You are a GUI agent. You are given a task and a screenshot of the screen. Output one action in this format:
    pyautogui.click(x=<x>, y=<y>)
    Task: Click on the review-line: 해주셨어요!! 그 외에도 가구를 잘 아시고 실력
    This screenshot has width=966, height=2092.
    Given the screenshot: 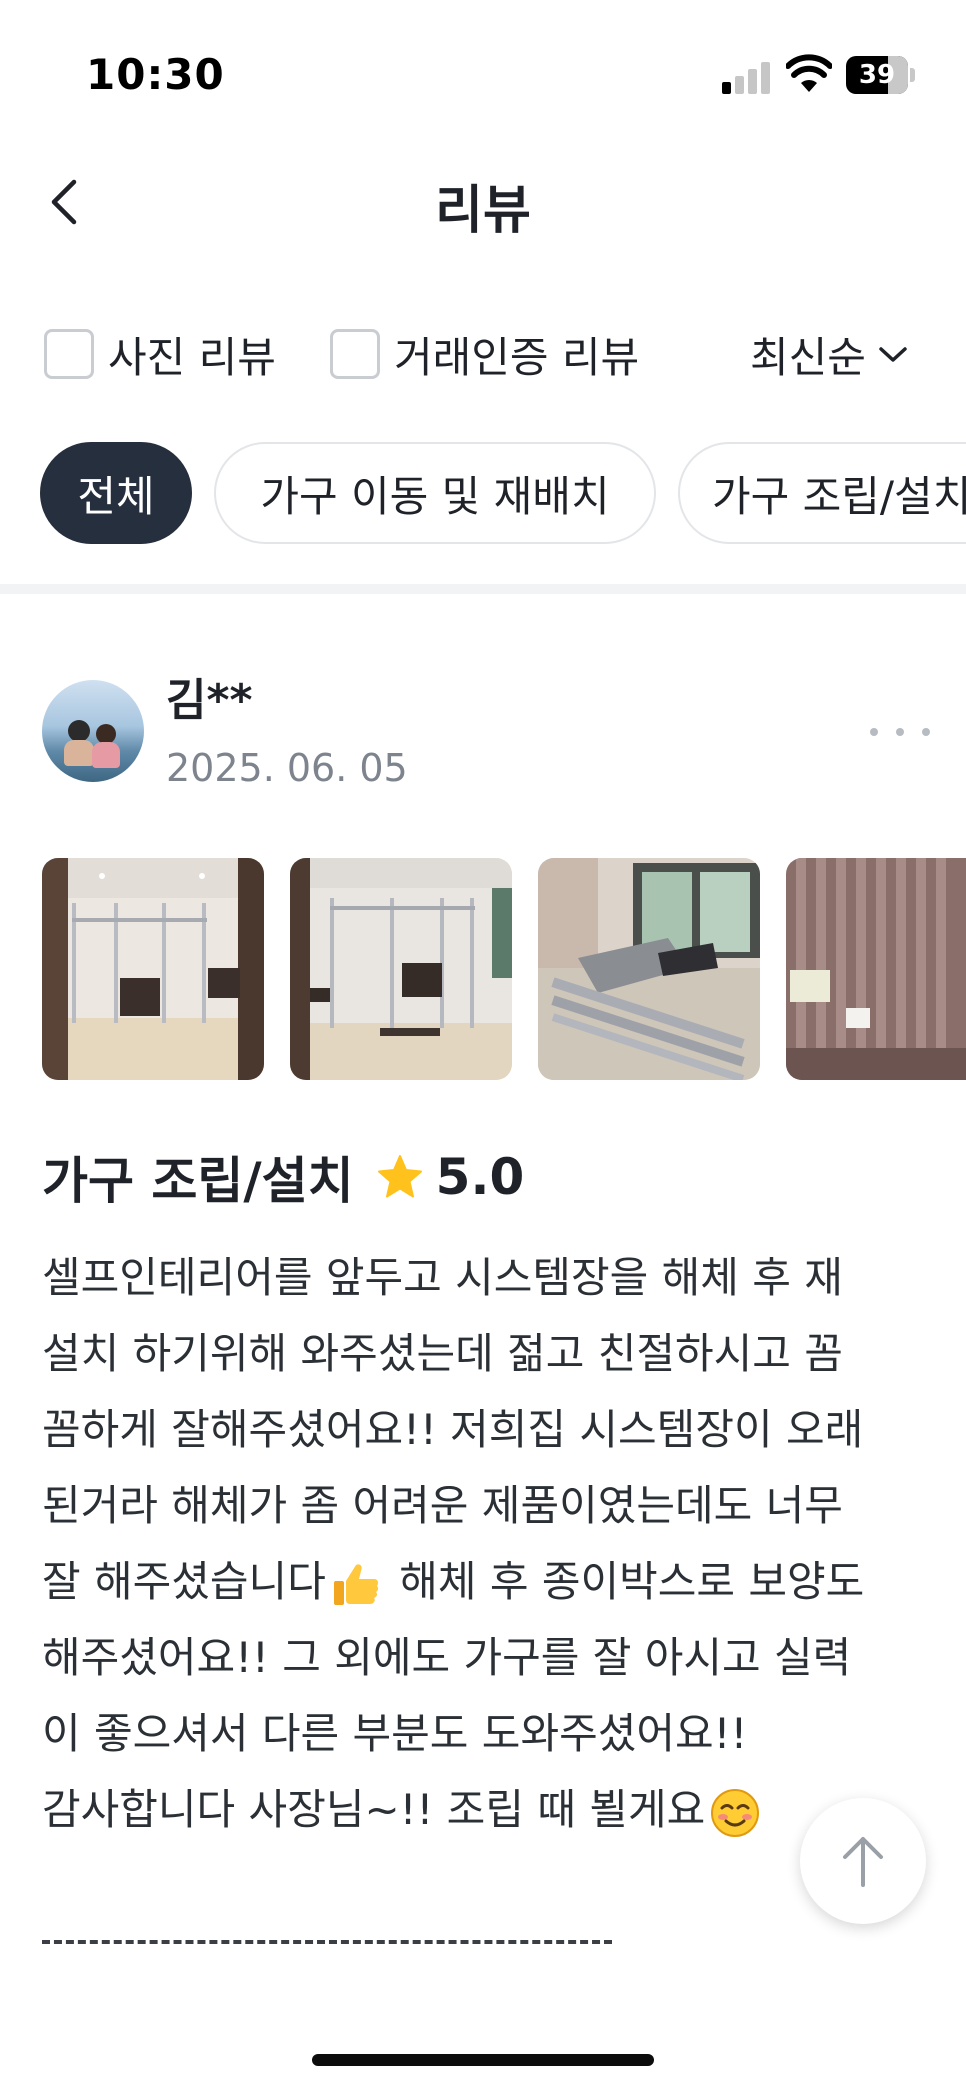 What is the action you would take?
    pyautogui.click(x=447, y=1657)
    